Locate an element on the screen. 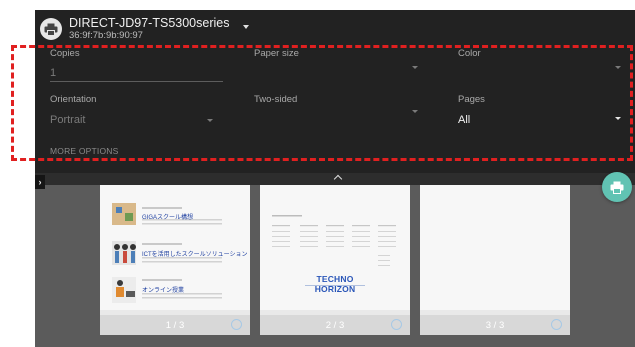 The image size is (635, 347). pages-dropdown-icon is located at coordinates (618, 118).